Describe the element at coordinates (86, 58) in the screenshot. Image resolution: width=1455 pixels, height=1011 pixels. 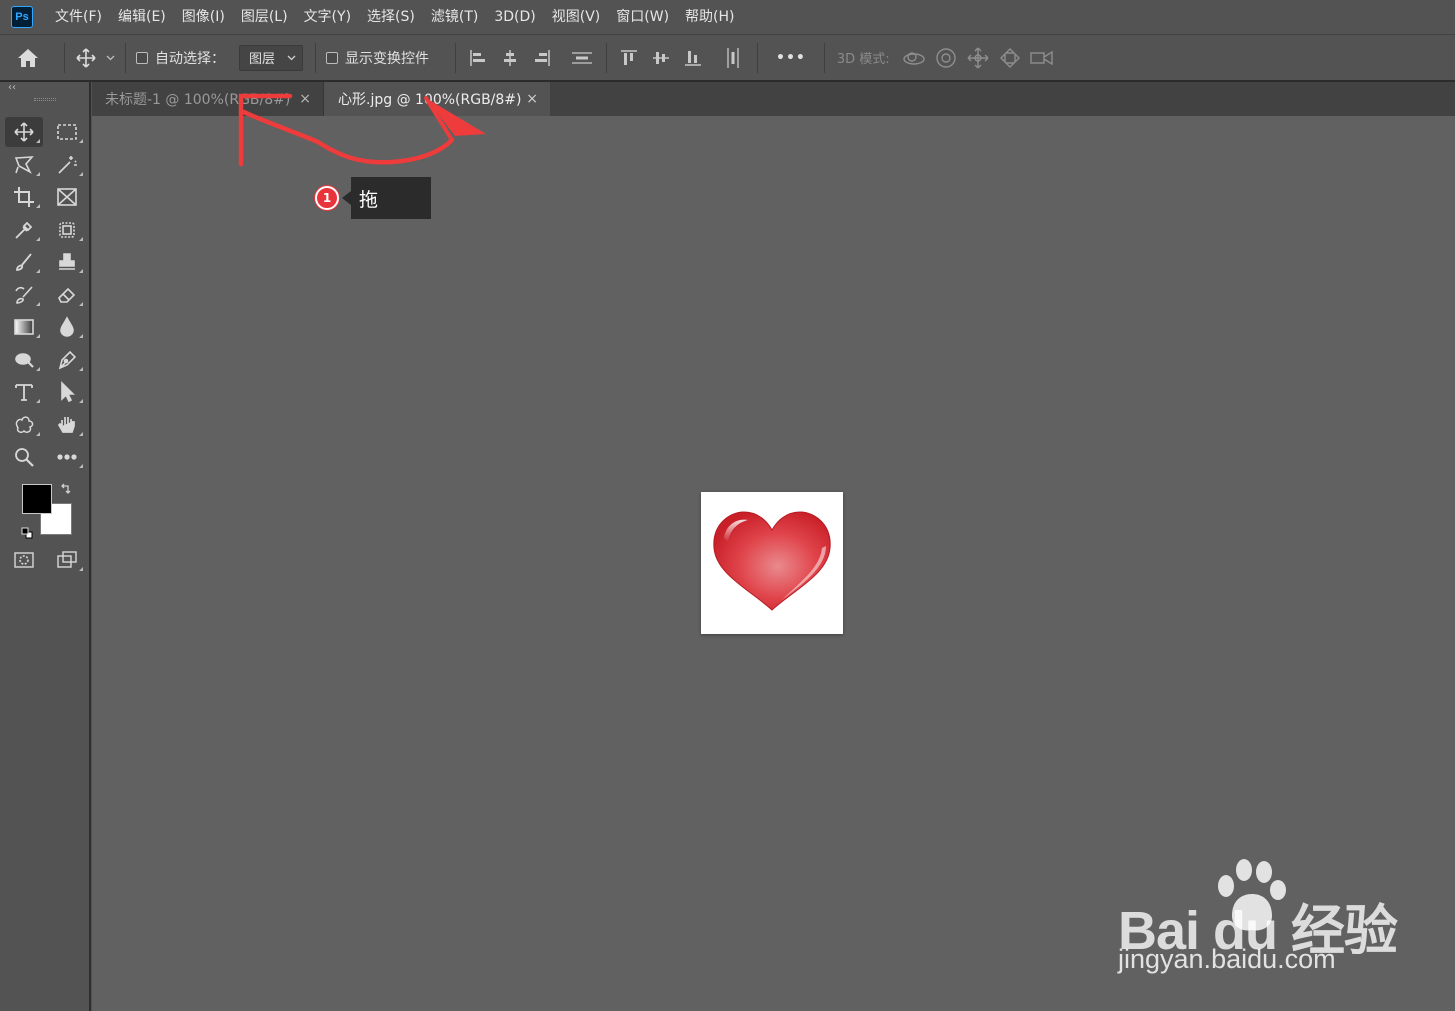
I see `move-tool-preset-icon` at that location.